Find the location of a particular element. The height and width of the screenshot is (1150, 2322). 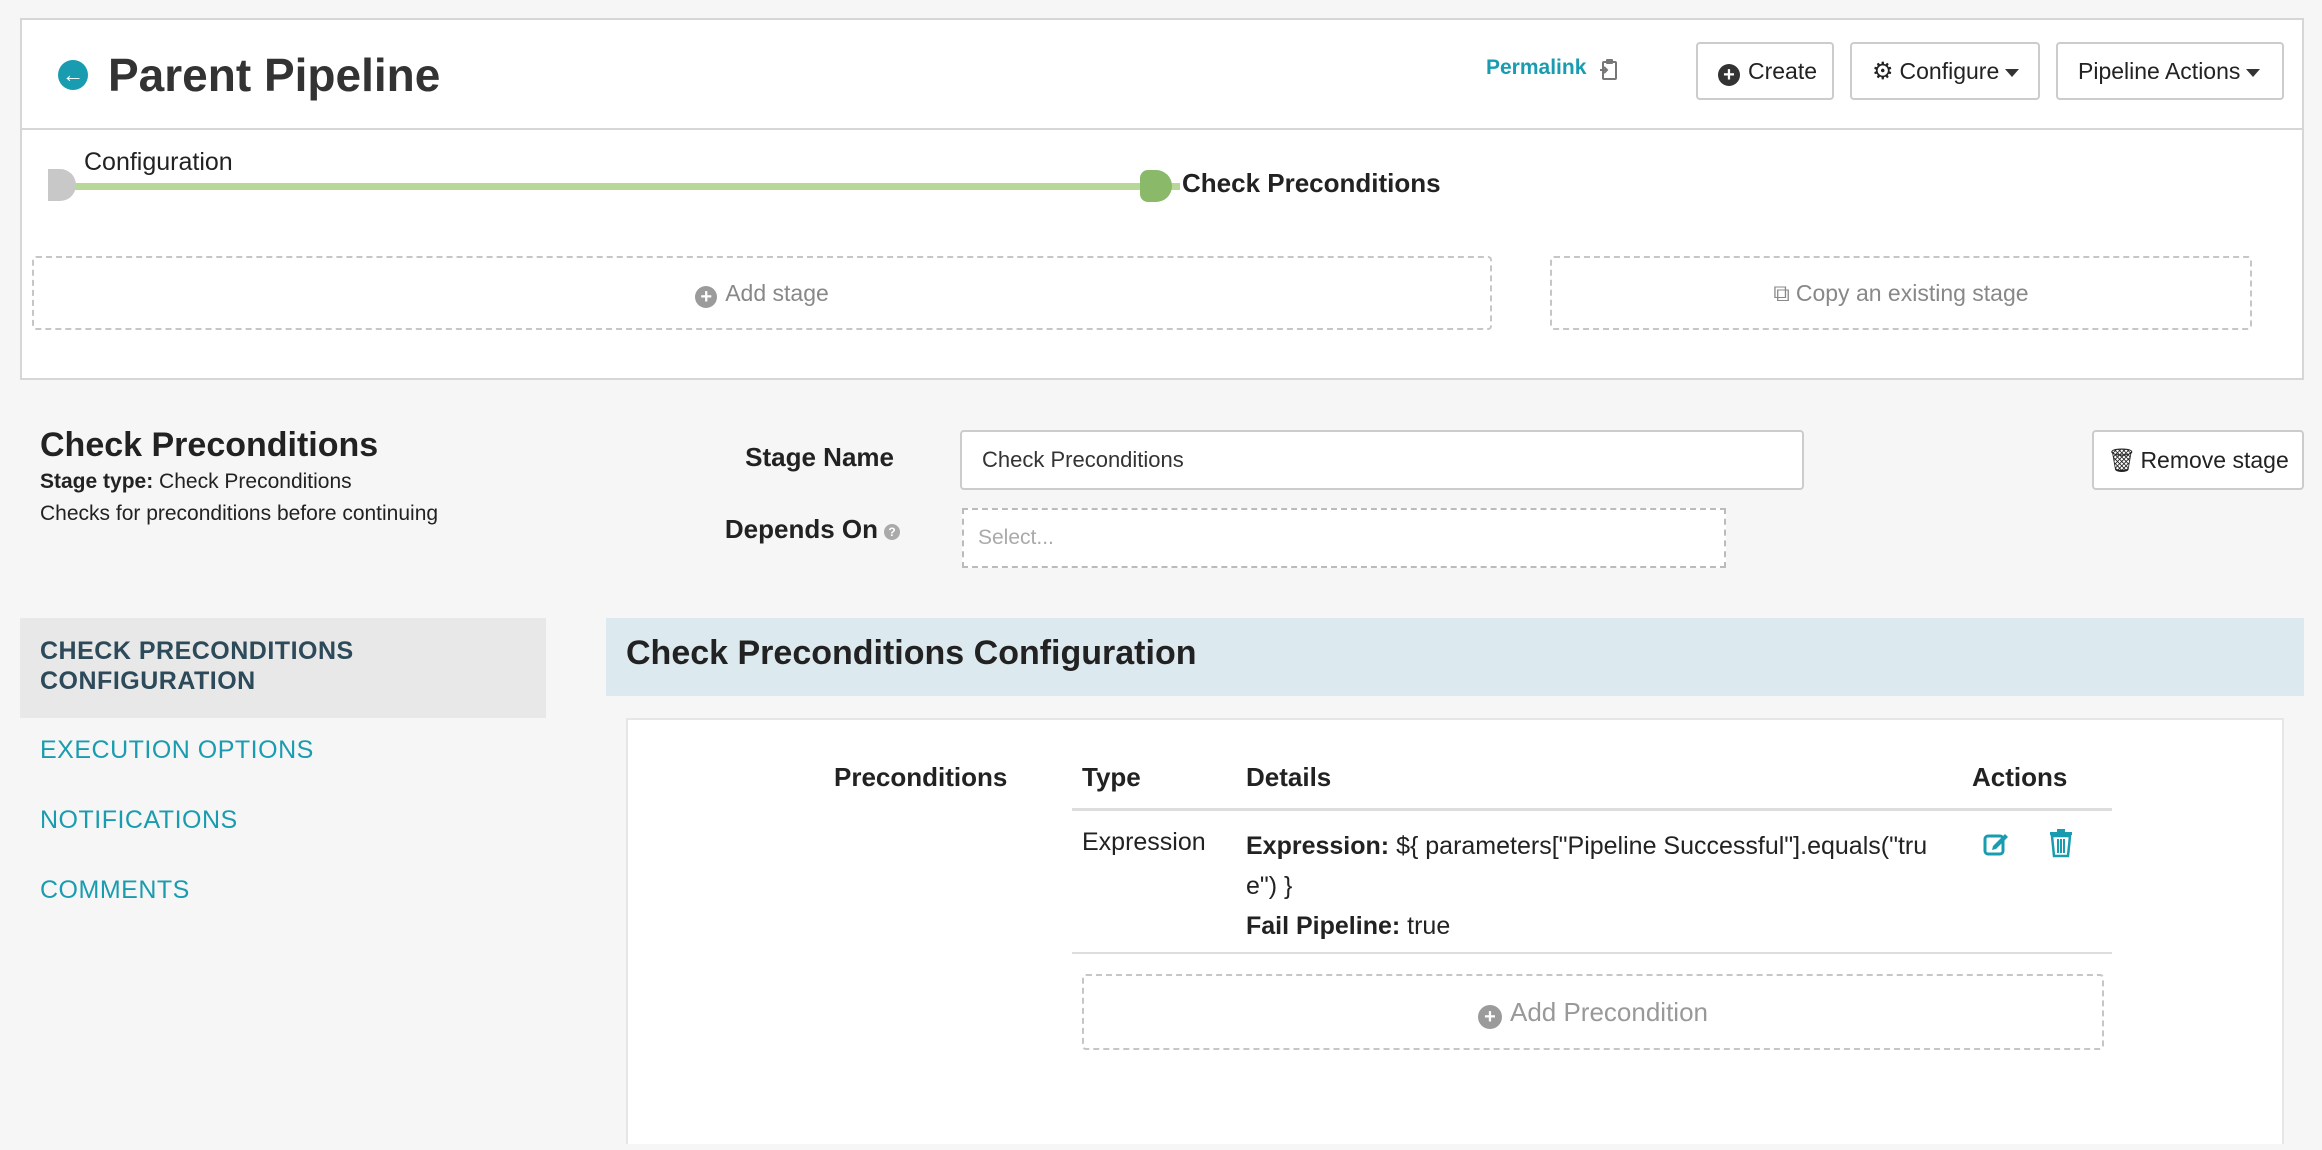

permalink-link: Permalink is located at coordinates (1536, 68).